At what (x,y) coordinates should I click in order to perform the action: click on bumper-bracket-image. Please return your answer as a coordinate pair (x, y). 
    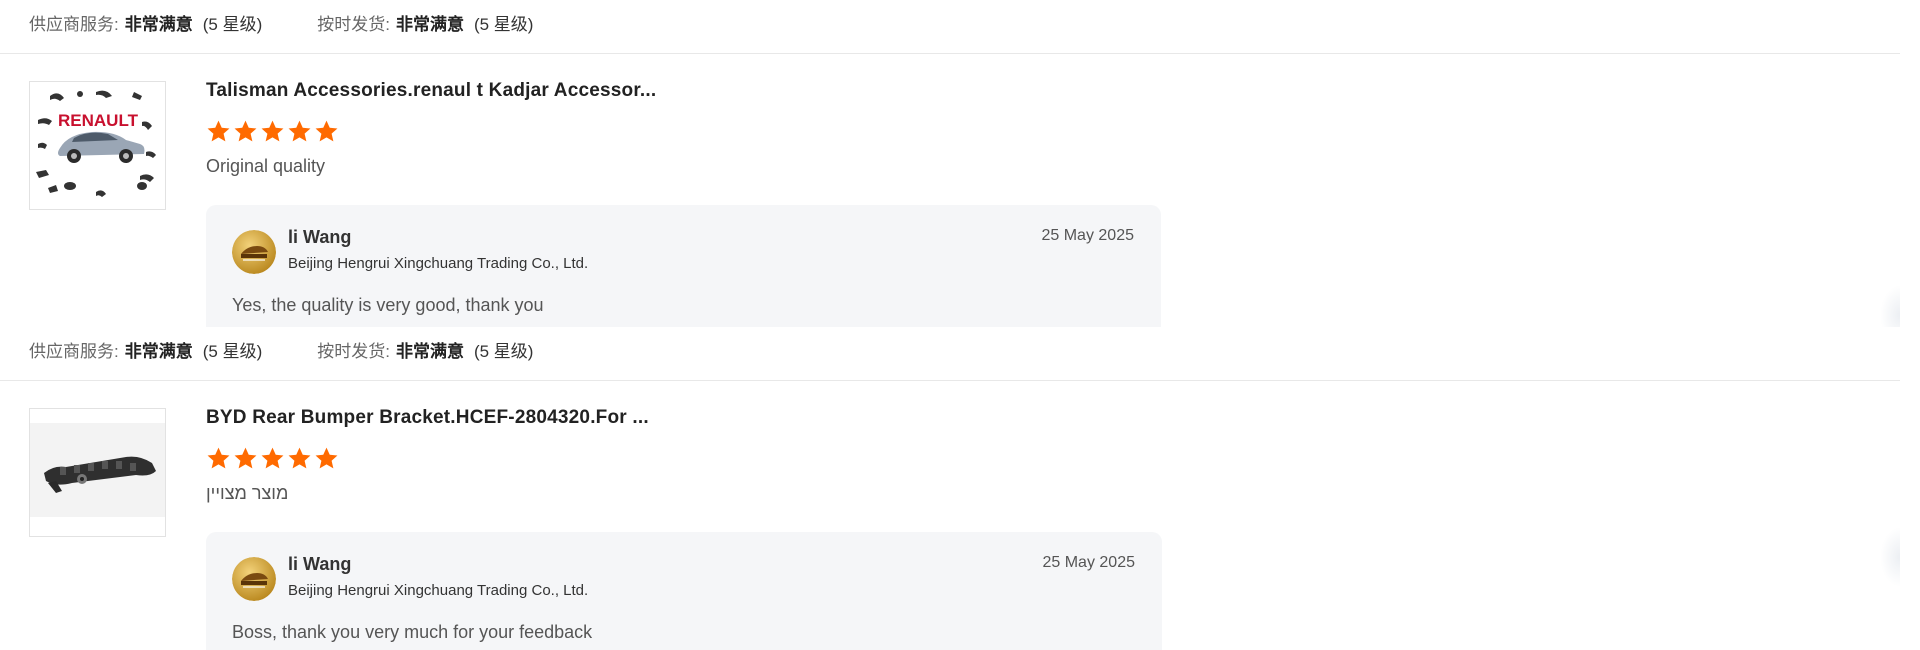
    Looking at the image, I should click on (97, 472).